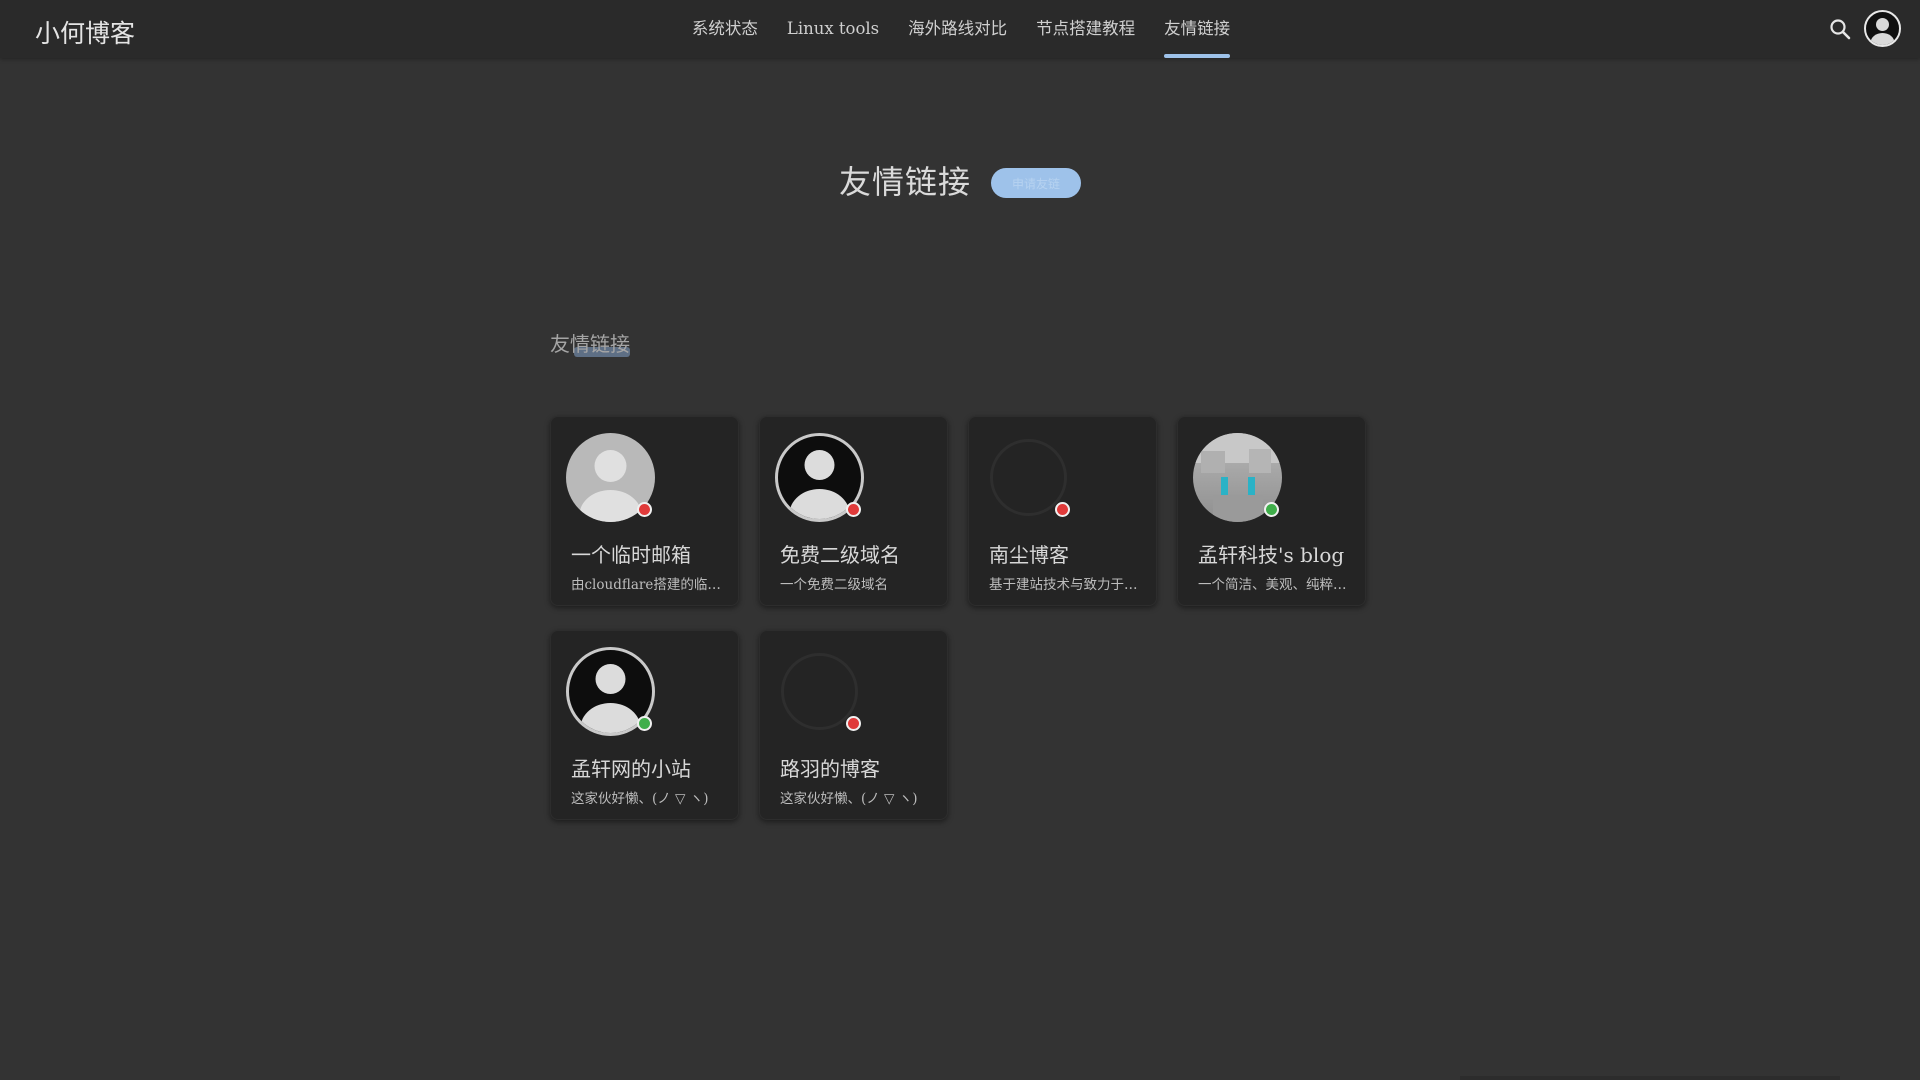 The image size is (1920, 1080). I want to click on main-nav: 系统状态 Linux tools 海外路线对比 节点搭建教程 友情链接, so click(960, 29).